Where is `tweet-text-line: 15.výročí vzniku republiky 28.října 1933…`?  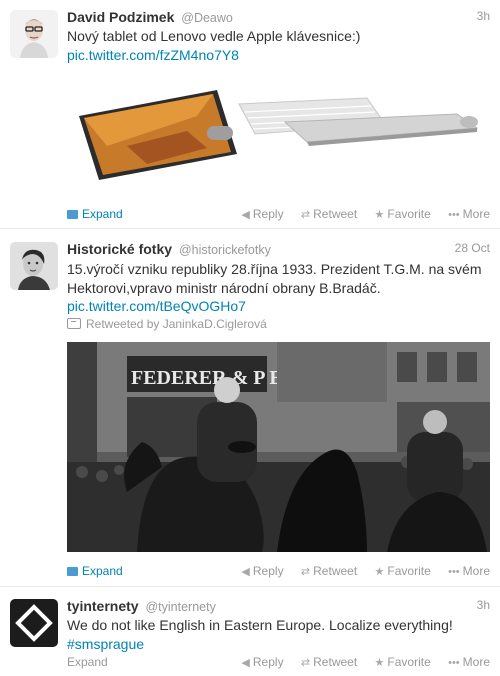
tweet-text-line: 15.výročí vzniku republiky 28.října 1933… is located at coordinates (274, 269).